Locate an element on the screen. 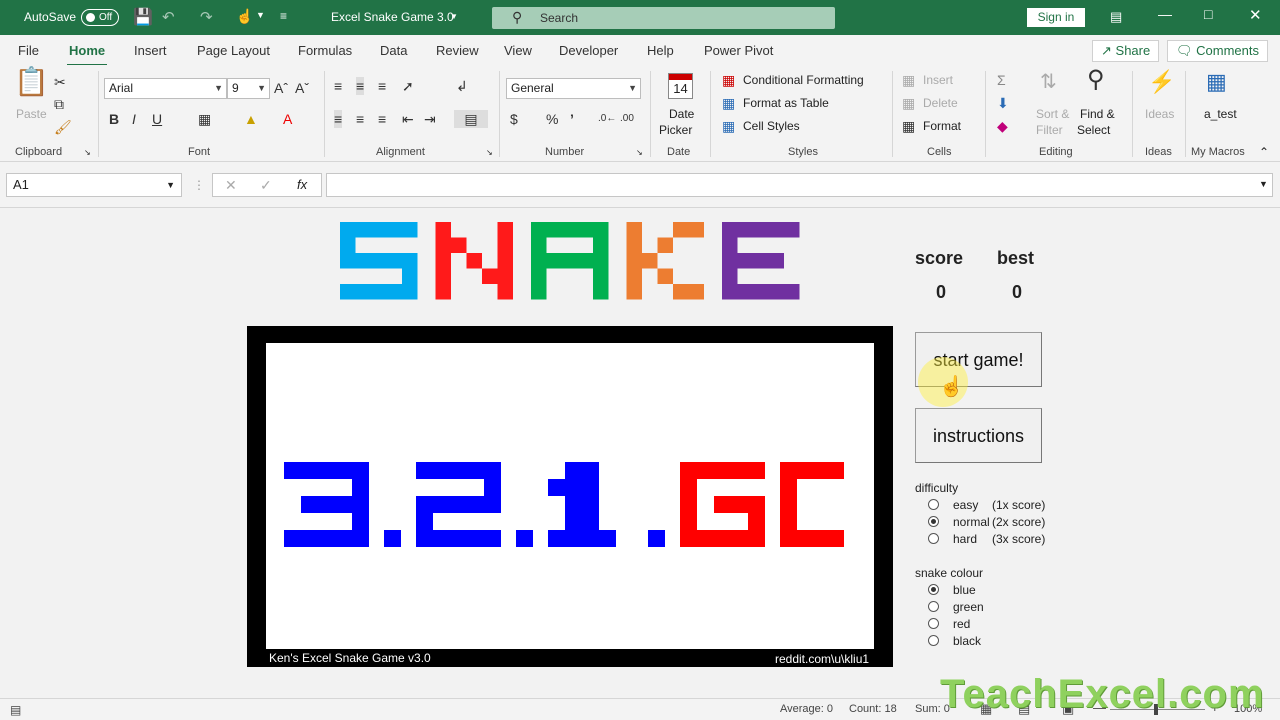  minimize-icon: — is located at coordinates (1165, 14).